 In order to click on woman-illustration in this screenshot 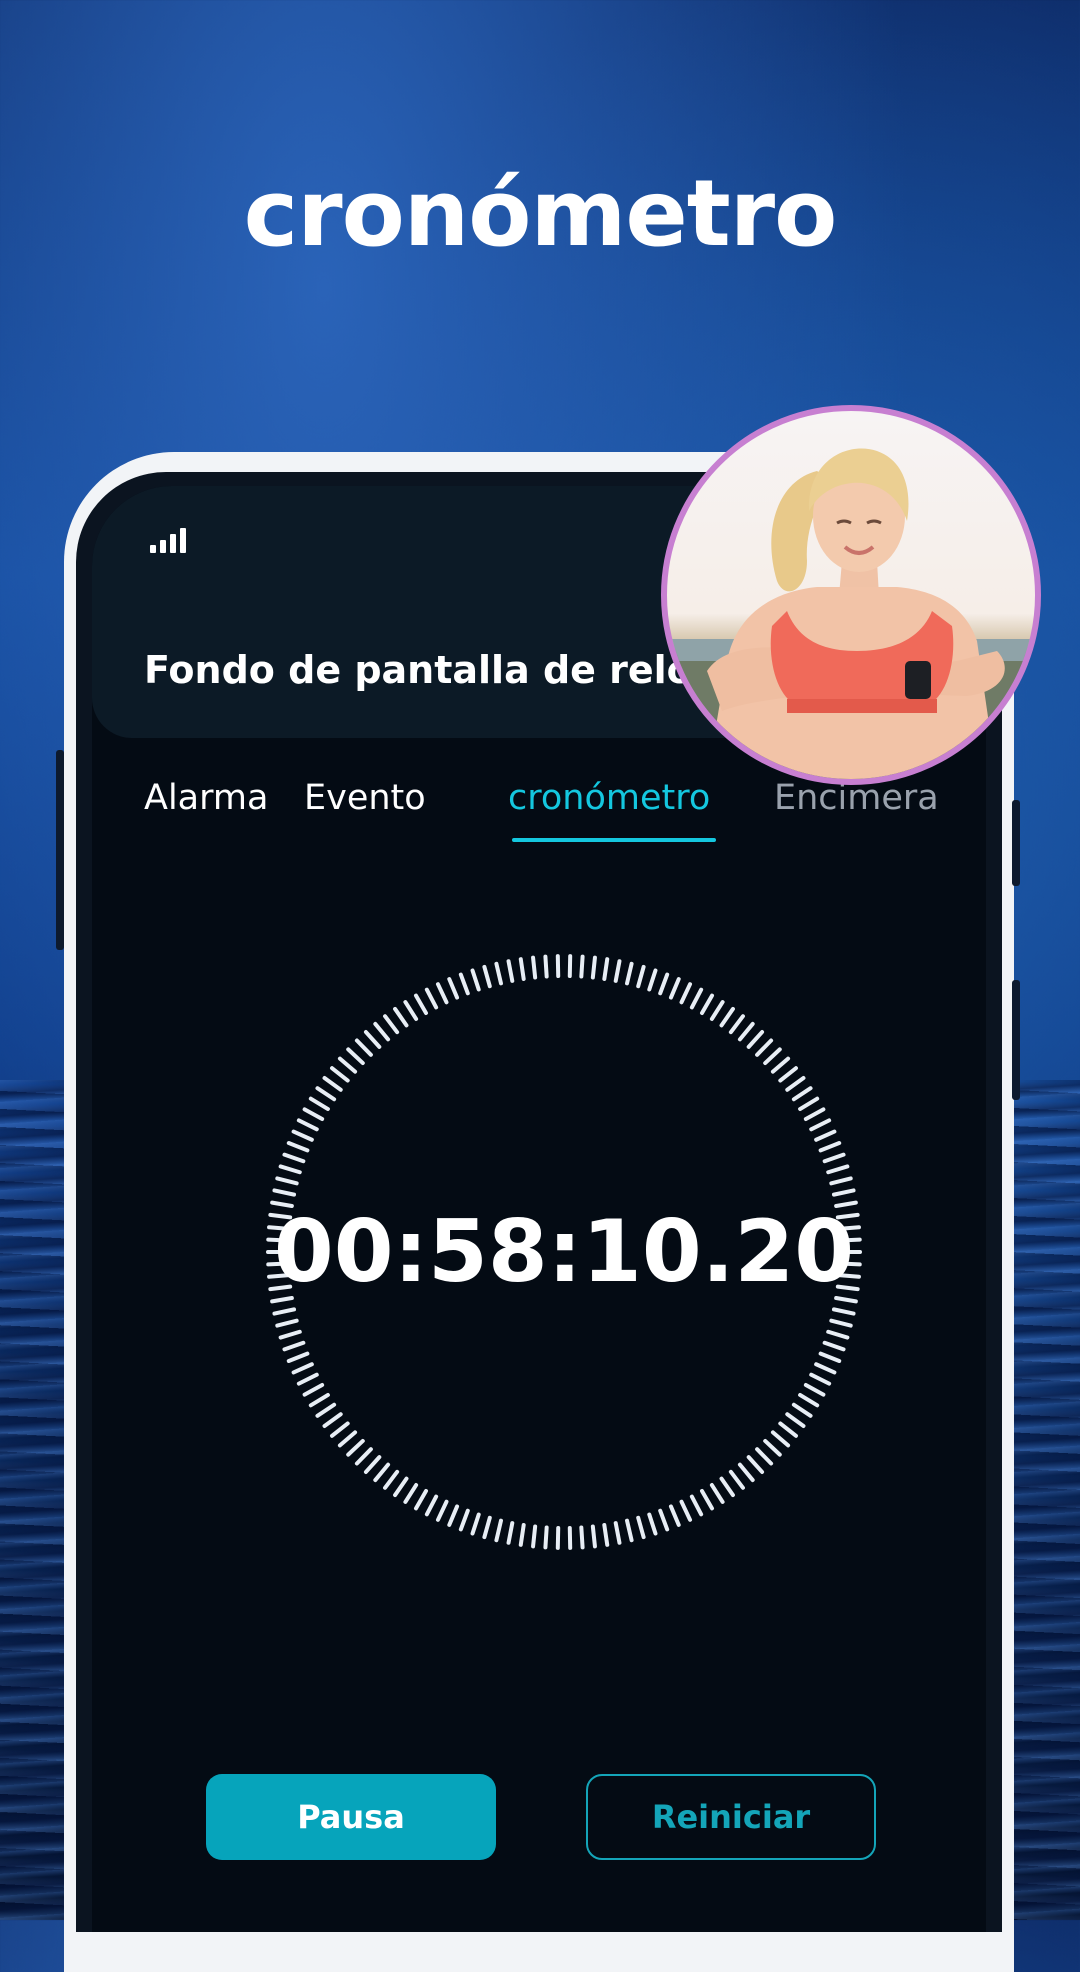, I will do `click(851, 595)`.